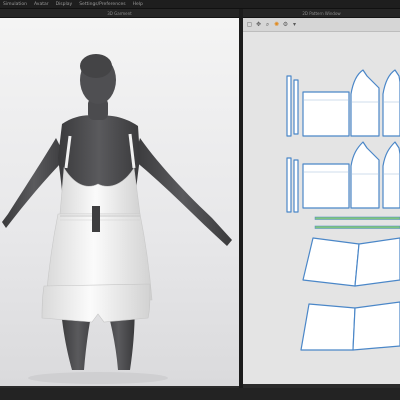 The height and width of the screenshot is (400, 400). What do you see at coordinates (391, 175) in the screenshot?
I see `pattern-front-right-bottom` at bounding box center [391, 175].